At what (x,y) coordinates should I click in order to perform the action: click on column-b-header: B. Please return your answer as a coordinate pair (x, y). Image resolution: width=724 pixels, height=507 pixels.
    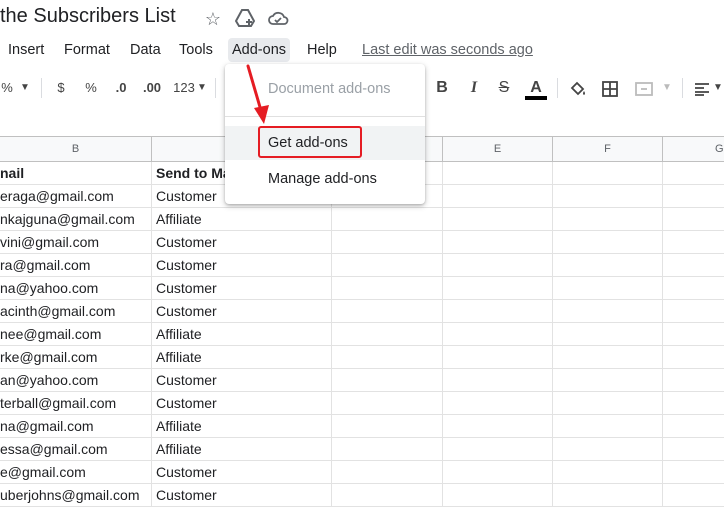
    Looking at the image, I should click on (76, 149).